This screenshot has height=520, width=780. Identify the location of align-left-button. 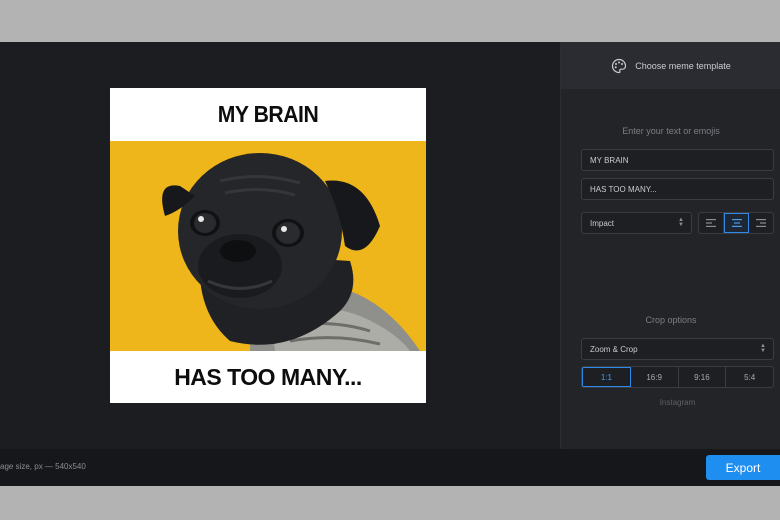
(711, 223).